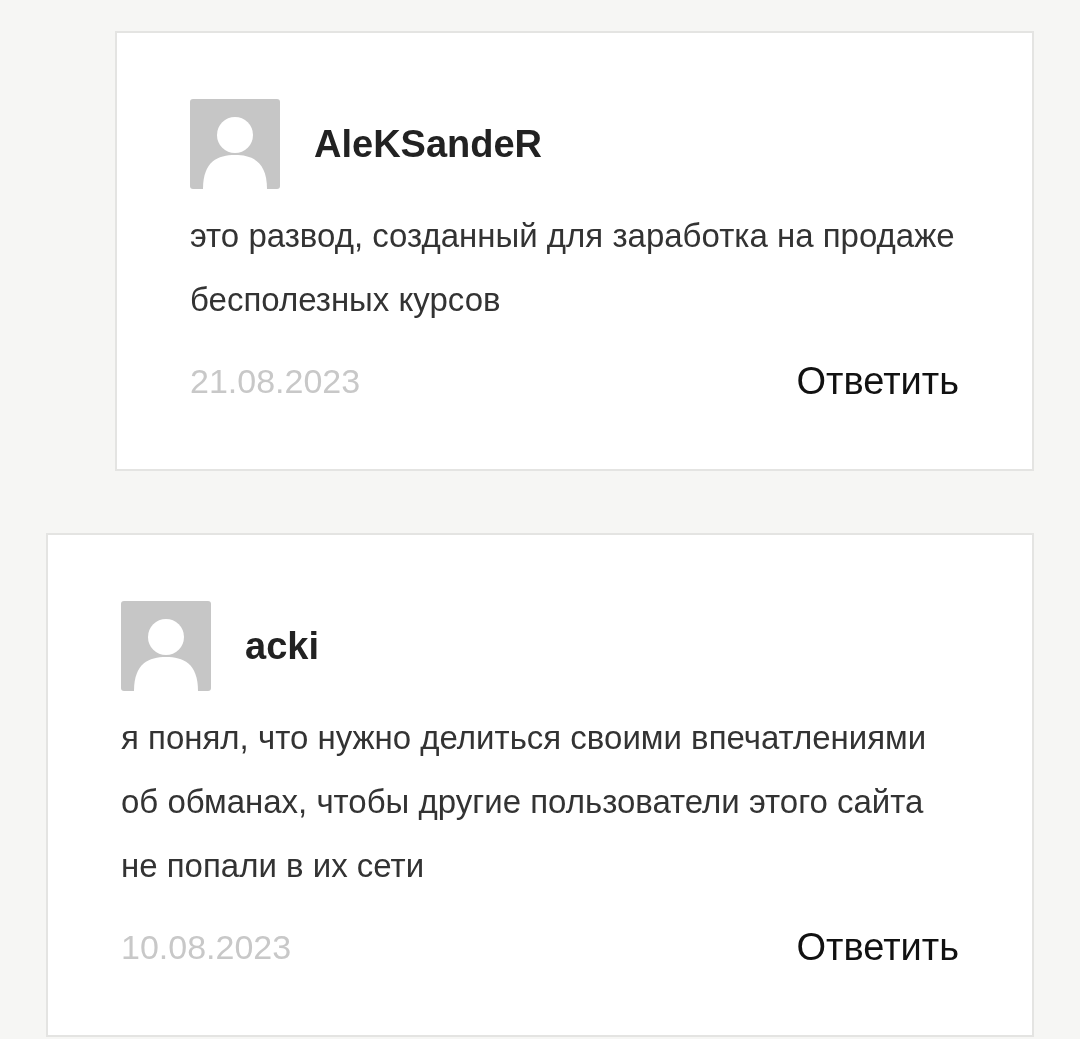 The image size is (1080, 1039). I want to click on author-name: acki, so click(282, 646).